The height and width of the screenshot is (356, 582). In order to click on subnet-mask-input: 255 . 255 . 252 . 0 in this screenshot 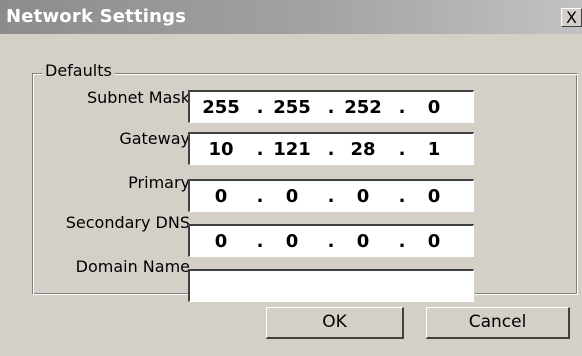, I will do `click(331, 106)`.